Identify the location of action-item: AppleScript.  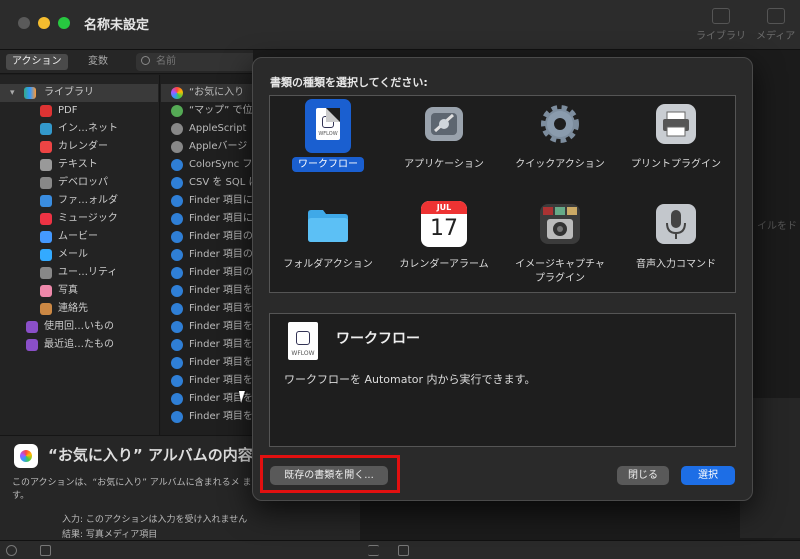
(207, 129).